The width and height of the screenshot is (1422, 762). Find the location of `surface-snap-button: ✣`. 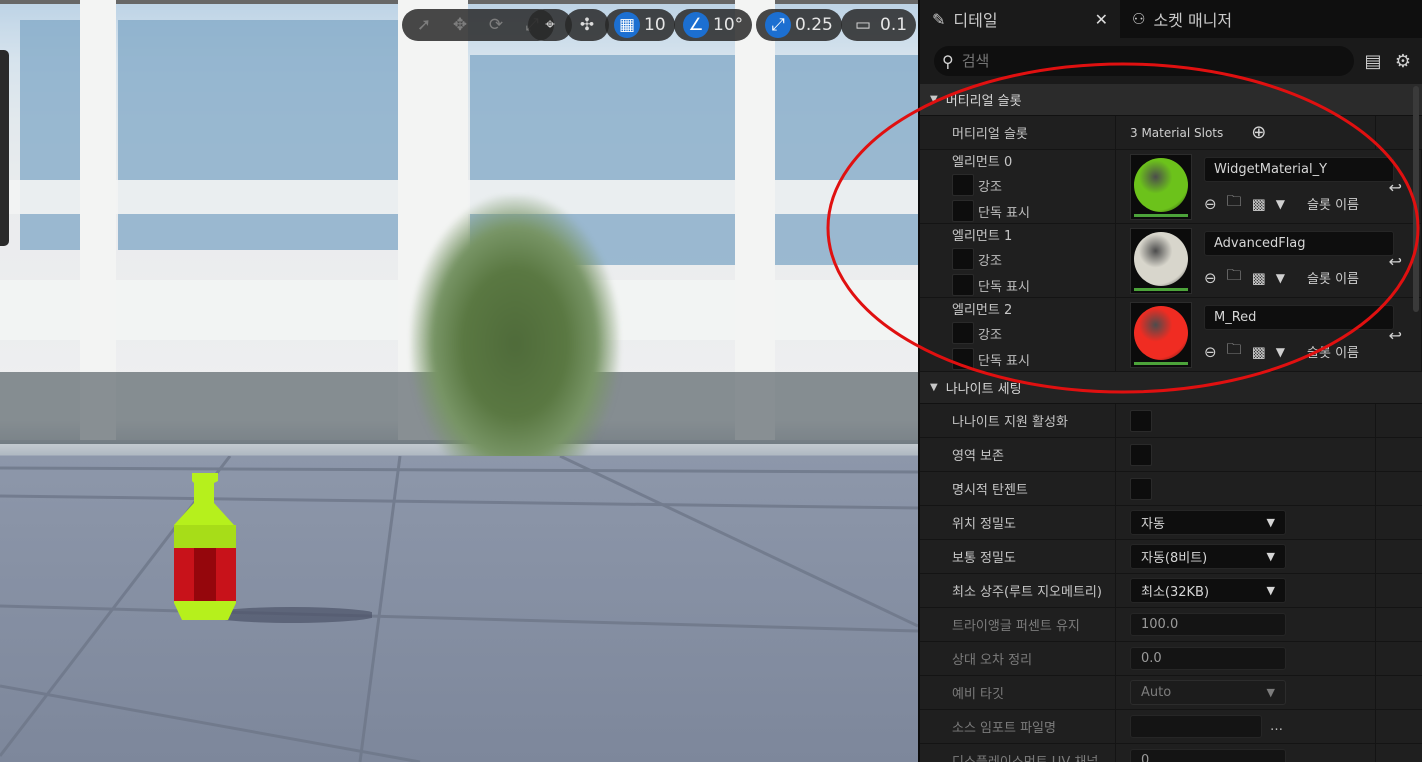

surface-snap-button: ✣ is located at coordinates (587, 25).